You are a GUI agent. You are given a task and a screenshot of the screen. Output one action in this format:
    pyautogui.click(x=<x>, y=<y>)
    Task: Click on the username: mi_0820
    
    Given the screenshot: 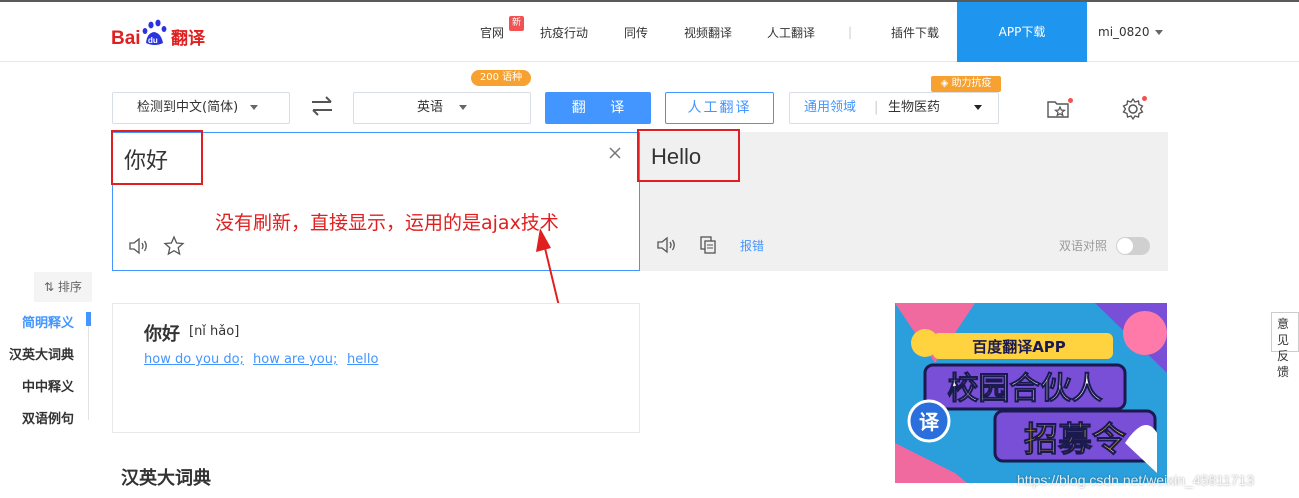 What is the action you would take?
    pyautogui.click(x=1124, y=32)
    